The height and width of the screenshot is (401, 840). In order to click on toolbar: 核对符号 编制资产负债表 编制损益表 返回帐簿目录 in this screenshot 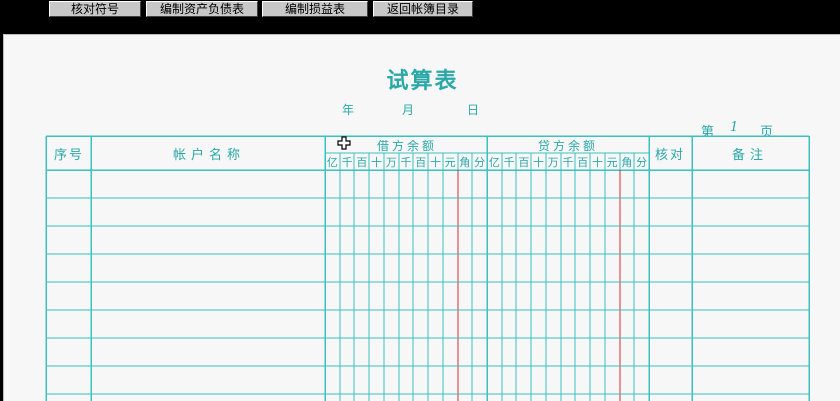, I will do `click(420, 9)`.